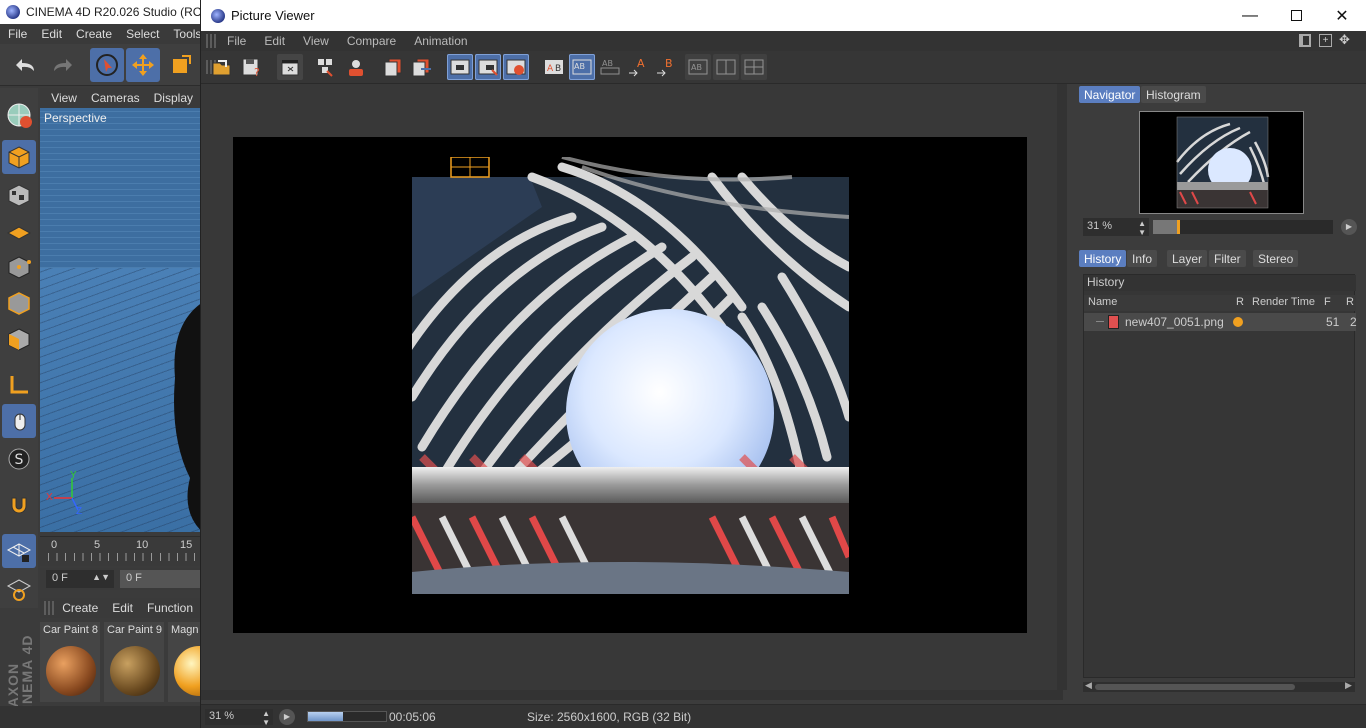 The width and height of the screenshot is (1366, 728). What do you see at coordinates (1195, 687) in the screenshot?
I see `scrollbar-thumb` at bounding box center [1195, 687].